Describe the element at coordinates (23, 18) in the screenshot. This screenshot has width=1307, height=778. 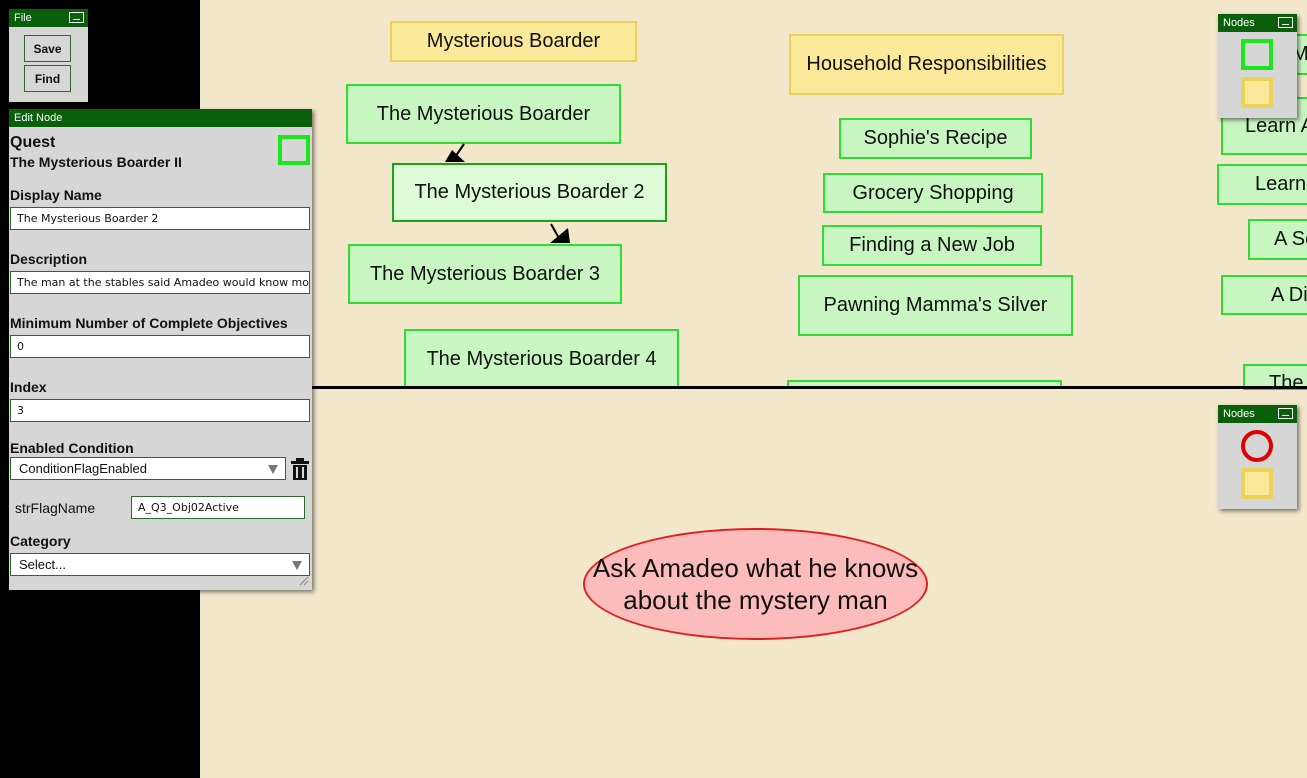
I see `file-panel-title: File` at that location.